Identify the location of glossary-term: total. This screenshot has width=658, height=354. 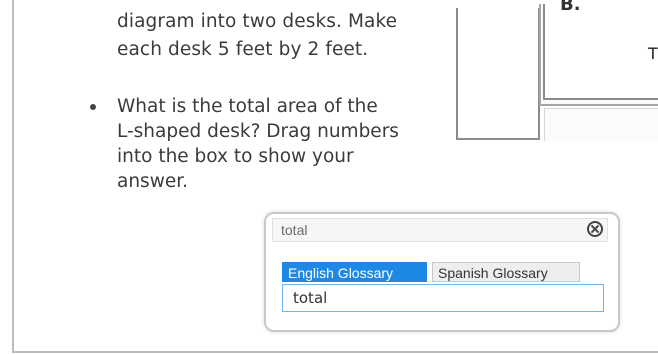
(310, 298).